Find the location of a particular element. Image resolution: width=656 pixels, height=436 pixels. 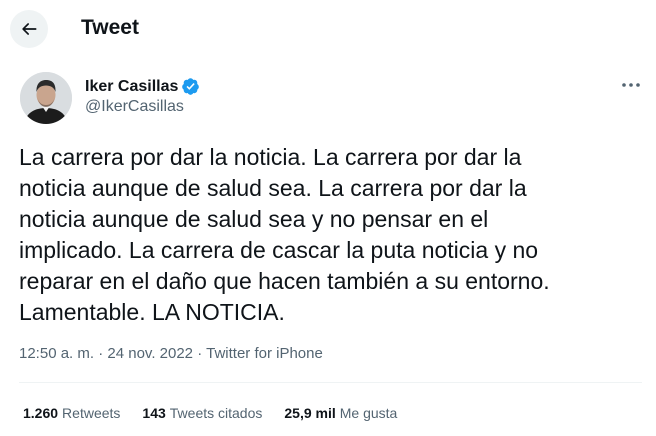

tweet-time: 12:50 a. m. is located at coordinates (56, 353).